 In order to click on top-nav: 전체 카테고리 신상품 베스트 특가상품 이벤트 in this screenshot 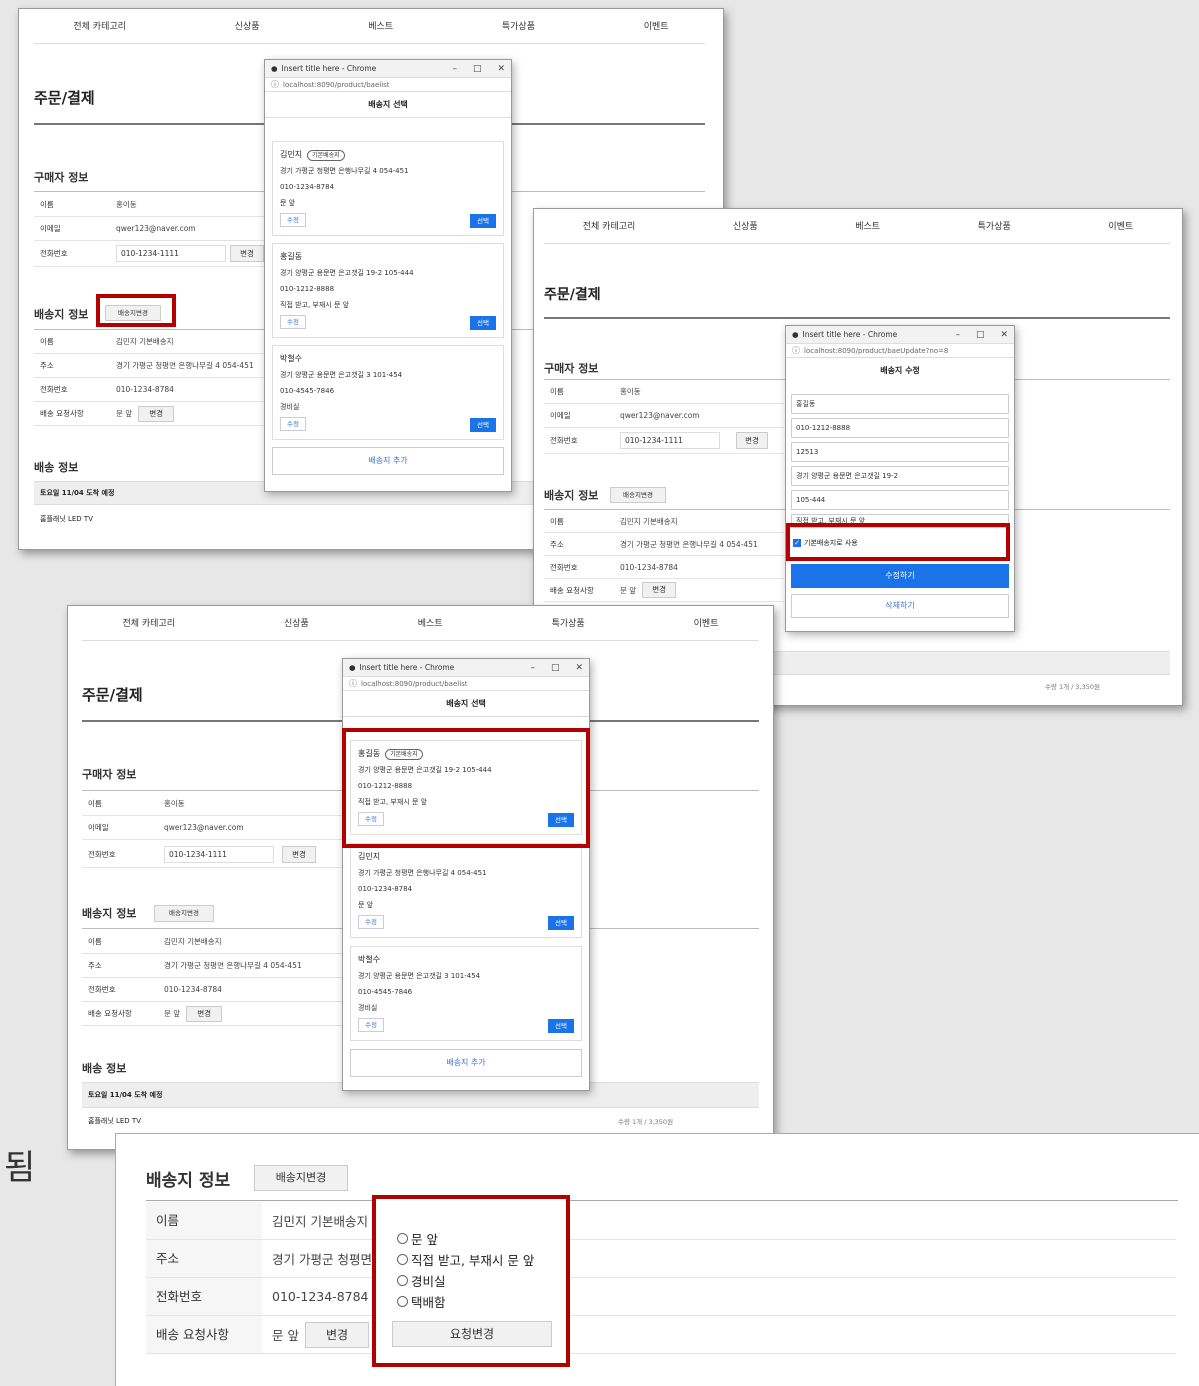, I will do `click(420, 622)`.